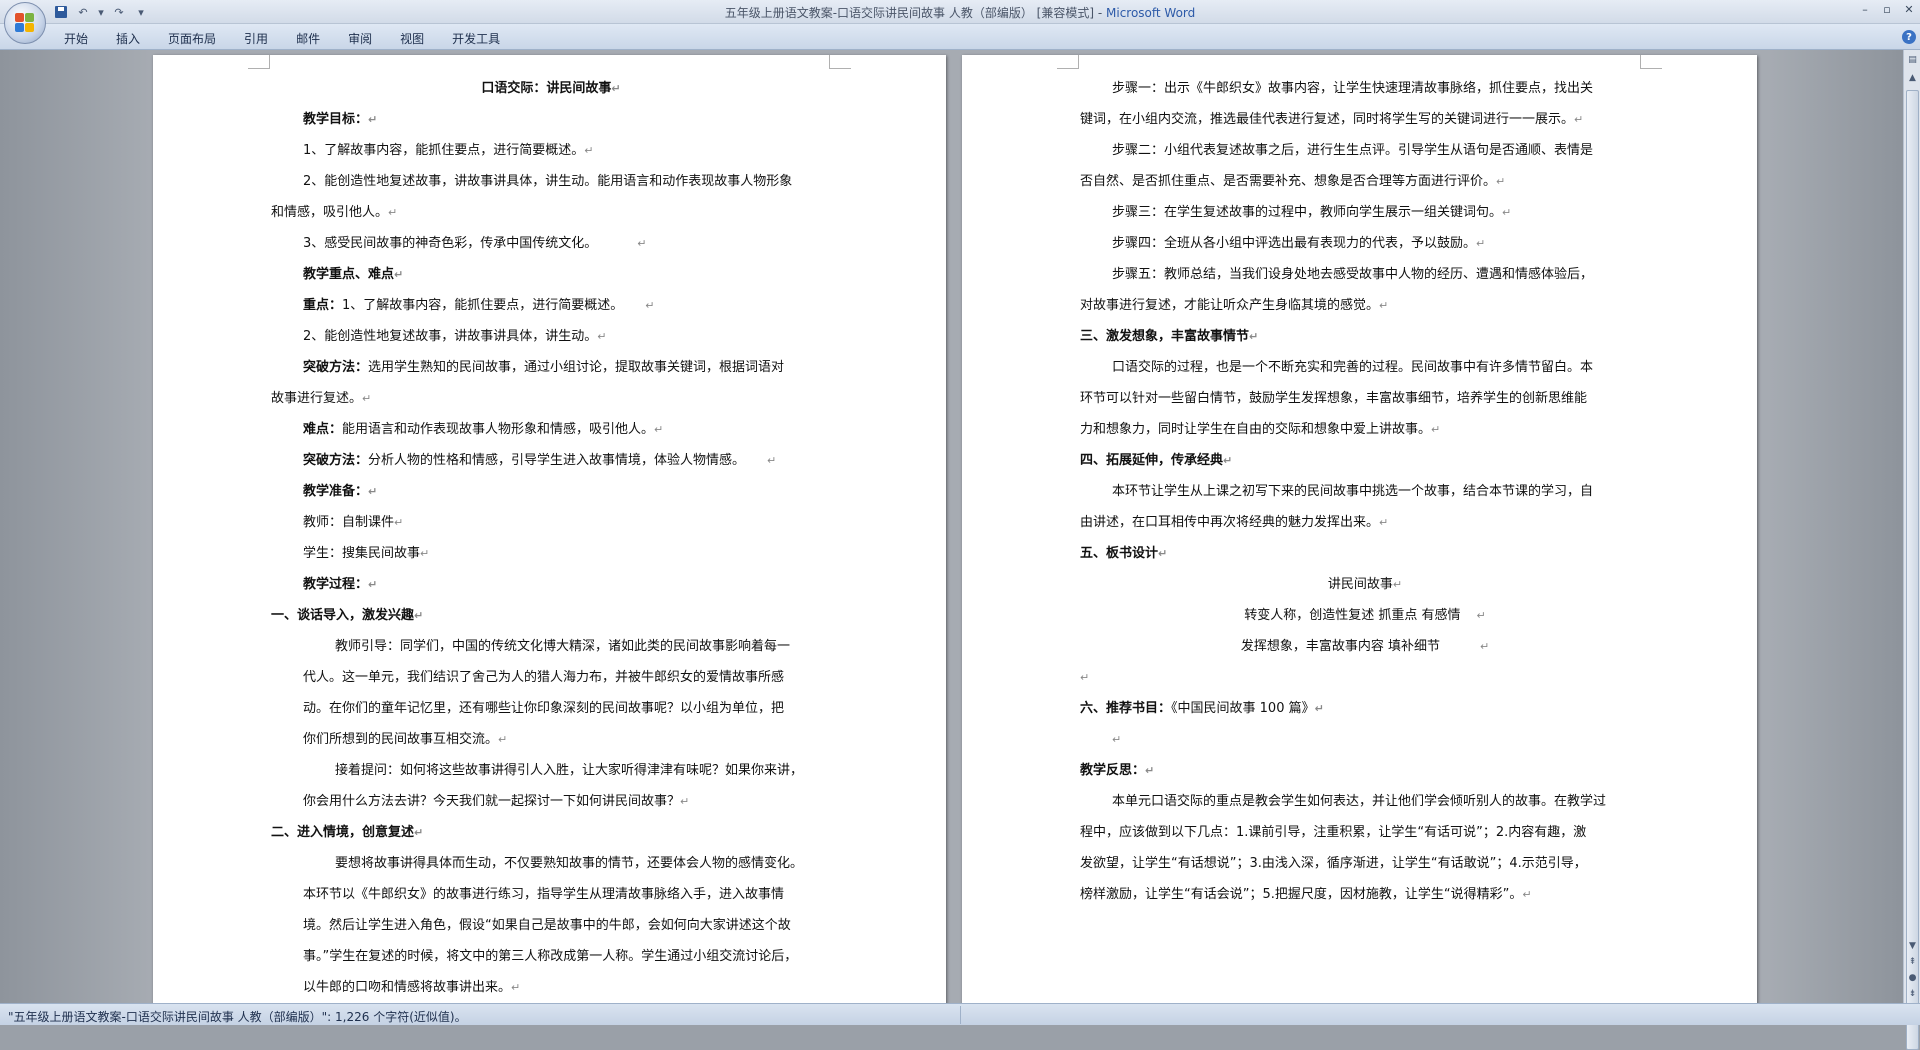  I want to click on paragraph: 由讲述，在口耳相传中再次将经典的魅力发挥出来。↵, so click(1234, 522).